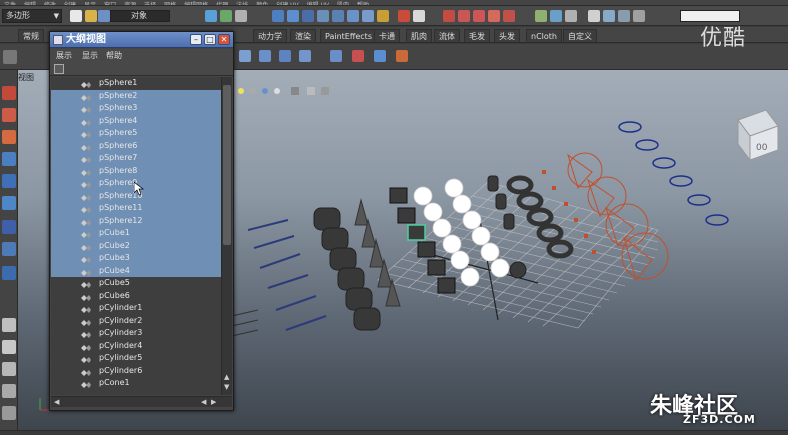  Describe the element at coordinates (544, 35) in the screenshot. I see `shelf-tab: nCloth` at that location.